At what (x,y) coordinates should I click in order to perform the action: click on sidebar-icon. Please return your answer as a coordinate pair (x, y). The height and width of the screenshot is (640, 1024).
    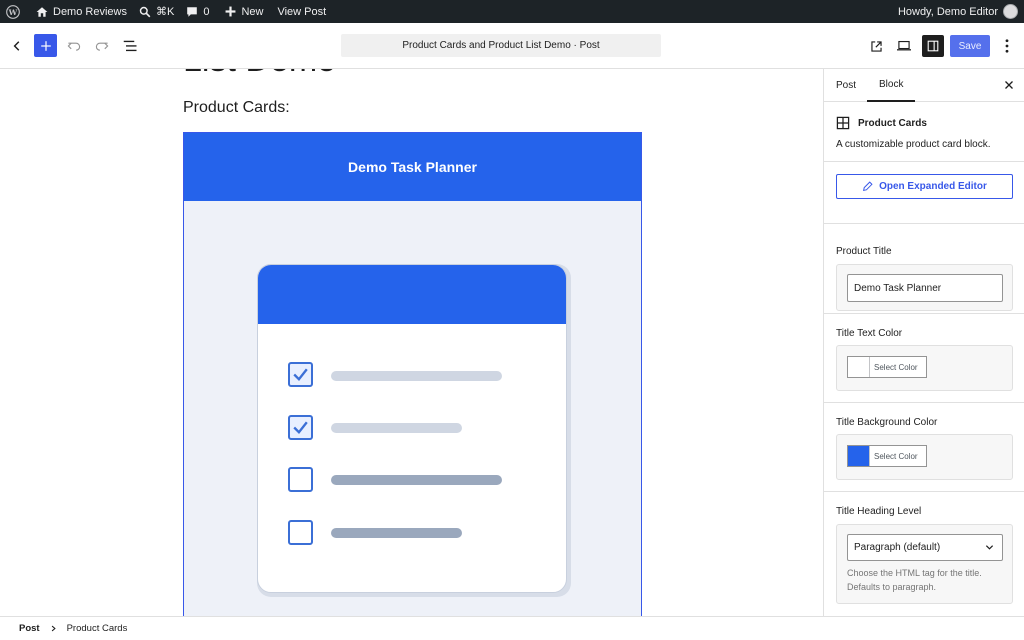
    Looking at the image, I should click on (933, 46).